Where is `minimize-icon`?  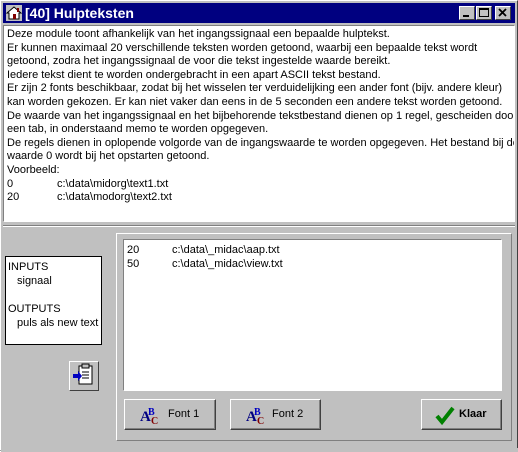 minimize-icon is located at coordinates (466, 16).